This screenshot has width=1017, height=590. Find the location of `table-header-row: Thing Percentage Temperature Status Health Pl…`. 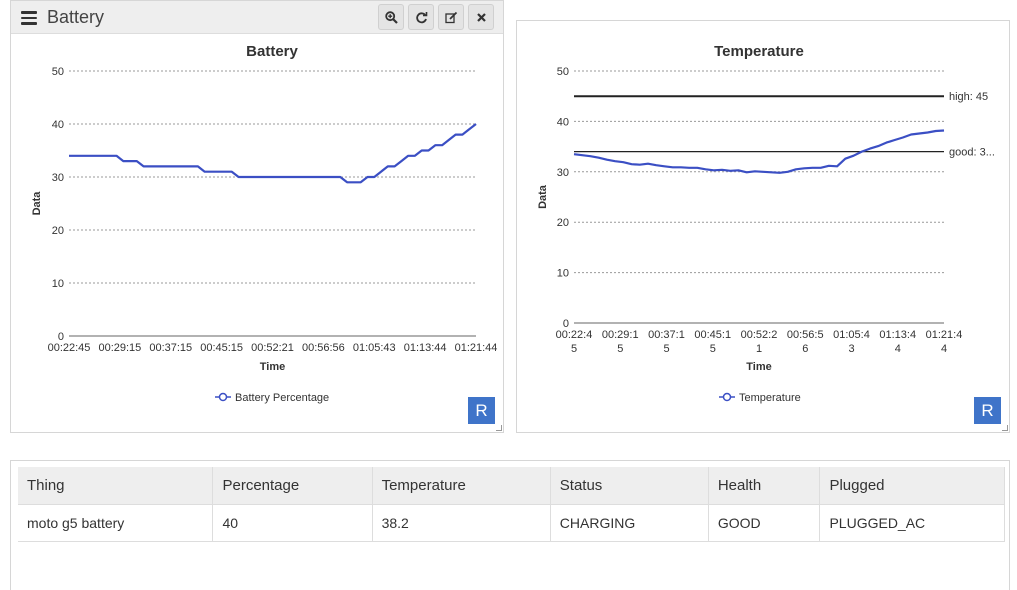

table-header-row: Thing Percentage Temperature Status Health Pl… is located at coordinates (511, 486).